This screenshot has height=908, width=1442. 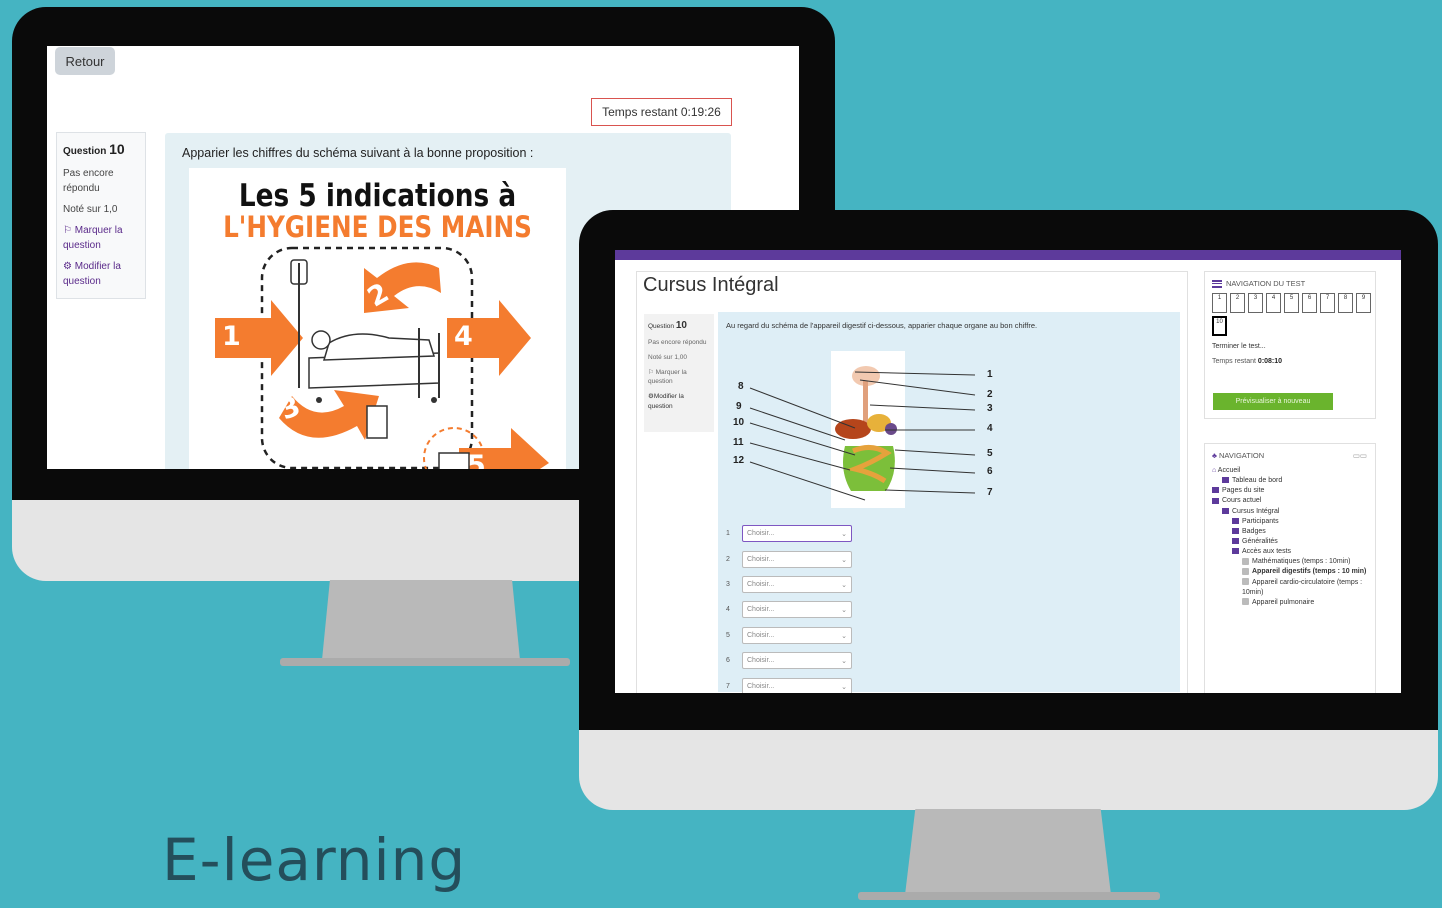 I want to click on nav-item-home: ⌂ Accueil, so click(x=1293, y=471).